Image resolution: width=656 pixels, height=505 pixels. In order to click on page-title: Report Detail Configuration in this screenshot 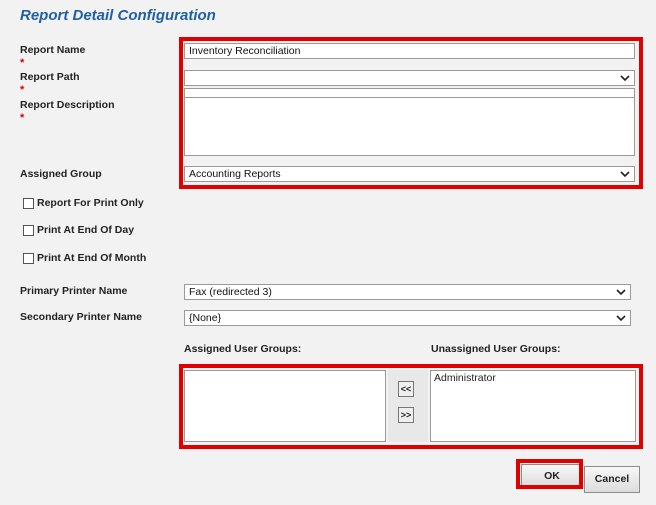, I will do `click(118, 15)`.